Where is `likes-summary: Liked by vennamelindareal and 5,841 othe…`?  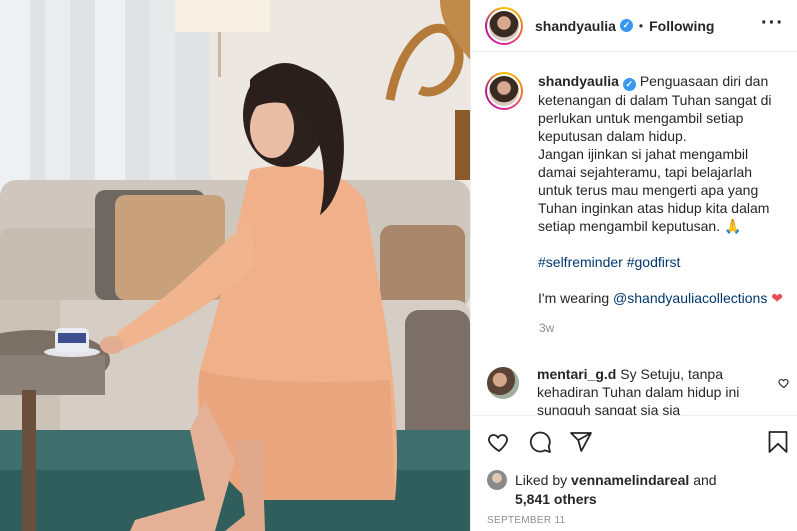 likes-summary: Liked by vennamelindareal and 5,841 othe… is located at coordinates (637, 489).